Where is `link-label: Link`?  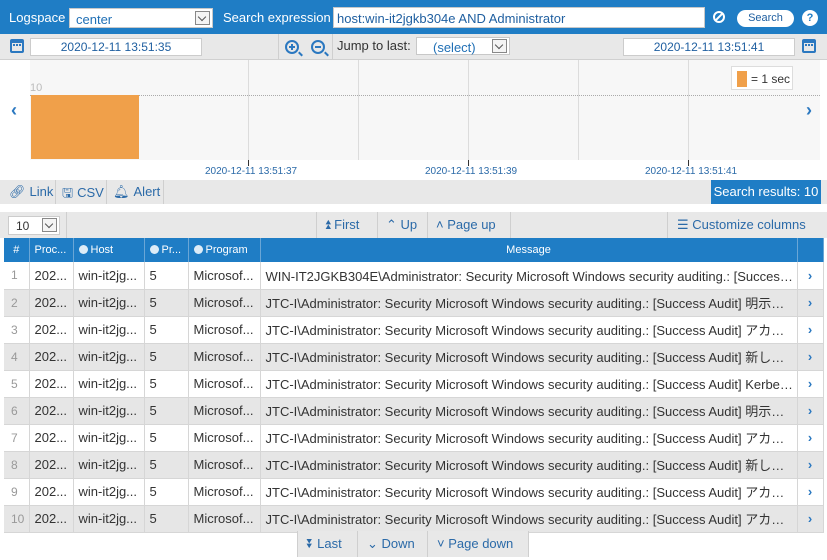
link-label: Link is located at coordinates (41, 191).